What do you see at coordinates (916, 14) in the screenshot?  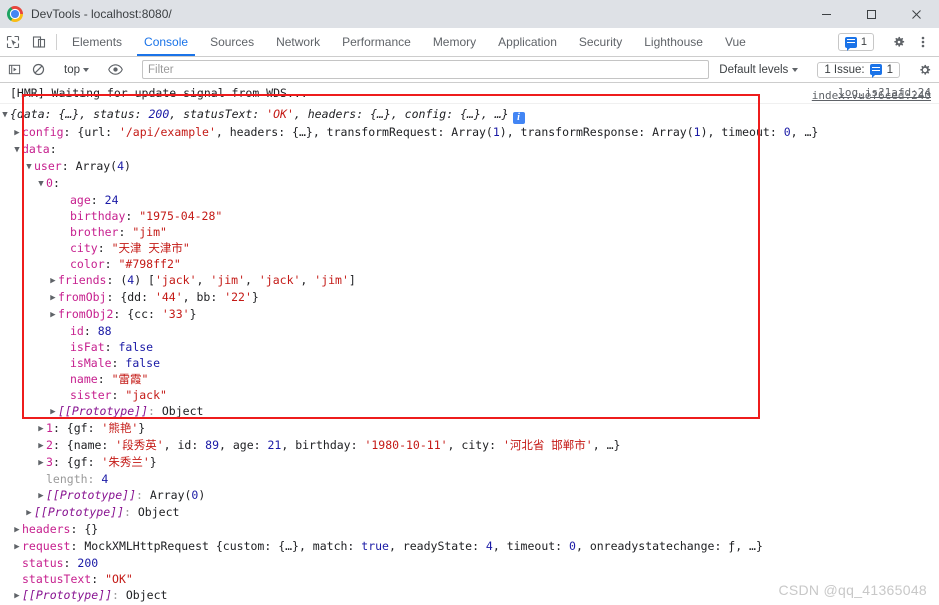 I see `close-icon` at bounding box center [916, 14].